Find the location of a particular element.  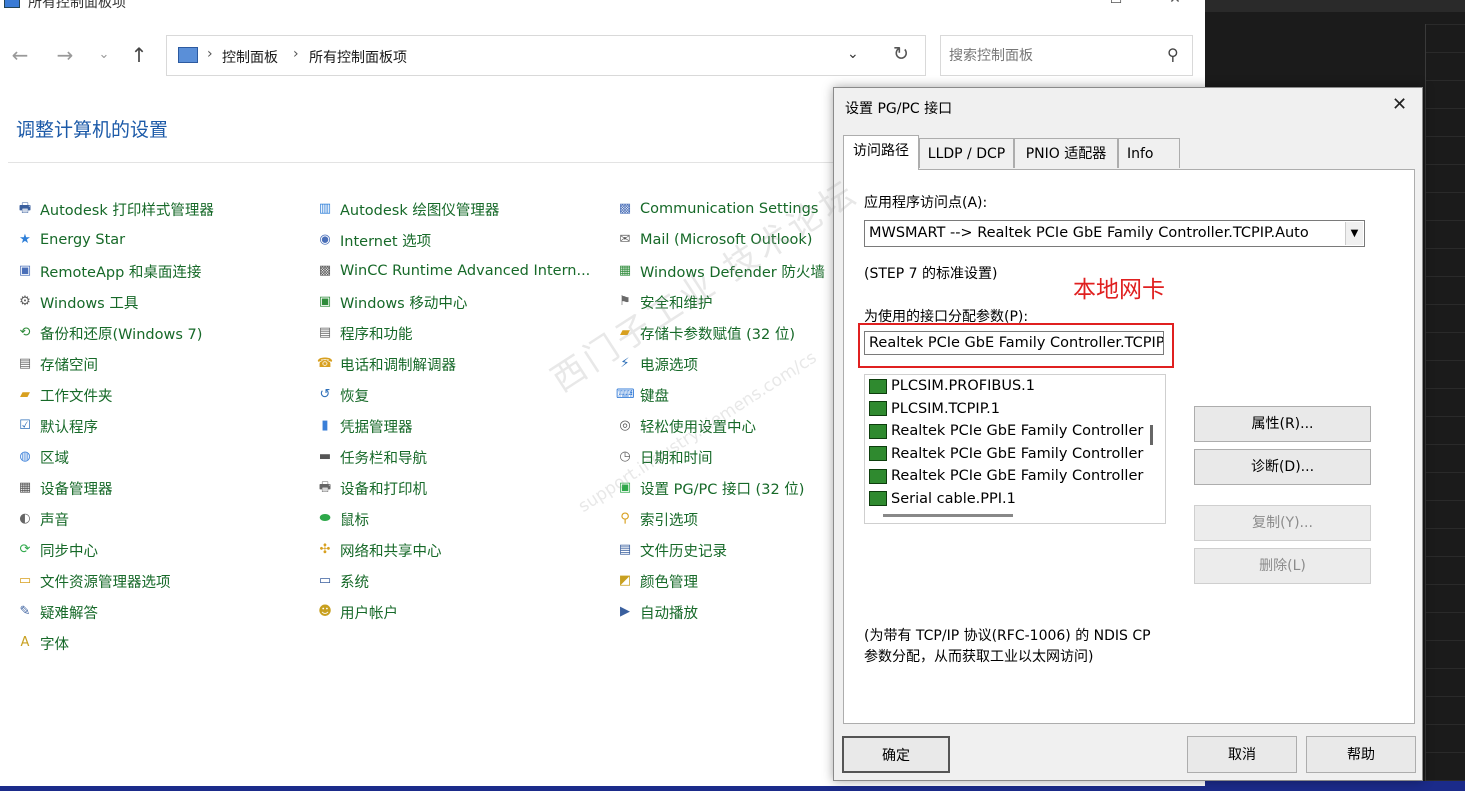

cp-item-0-3: ⚙ Windows 工具 is located at coordinates (77, 302).